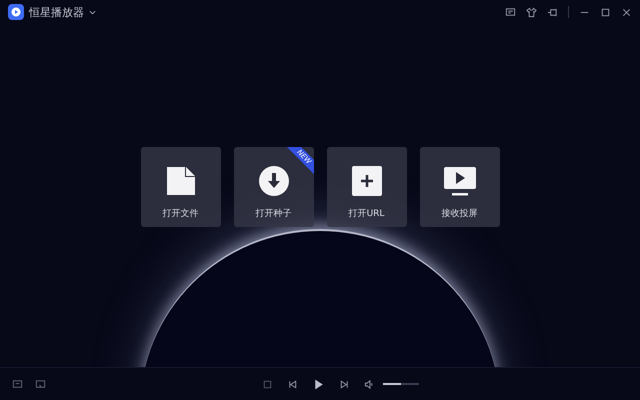  What do you see at coordinates (605, 12) in the screenshot?
I see `maximize-icon` at bounding box center [605, 12].